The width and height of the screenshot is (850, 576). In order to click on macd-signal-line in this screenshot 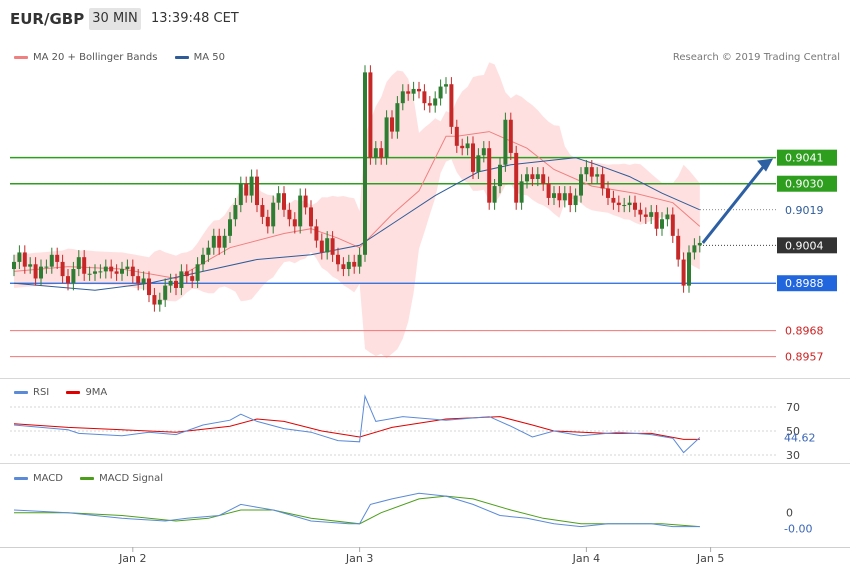, I will do `click(357, 511)`.